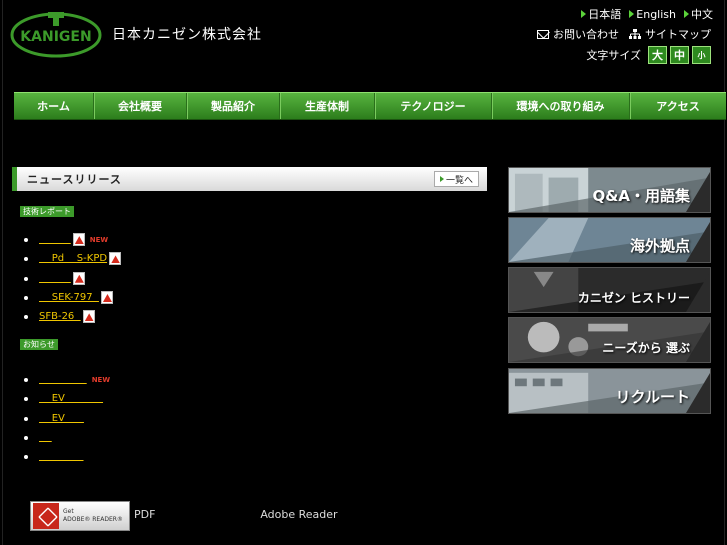 Image resolution: width=727 pixels, height=545 pixels. Describe the element at coordinates (140, 106) in the screenshot. I see `nav-company: 会社概要` at that location.